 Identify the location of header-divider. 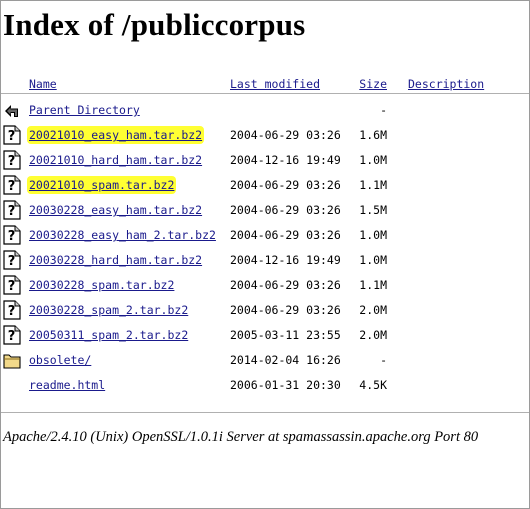
(265, 93).